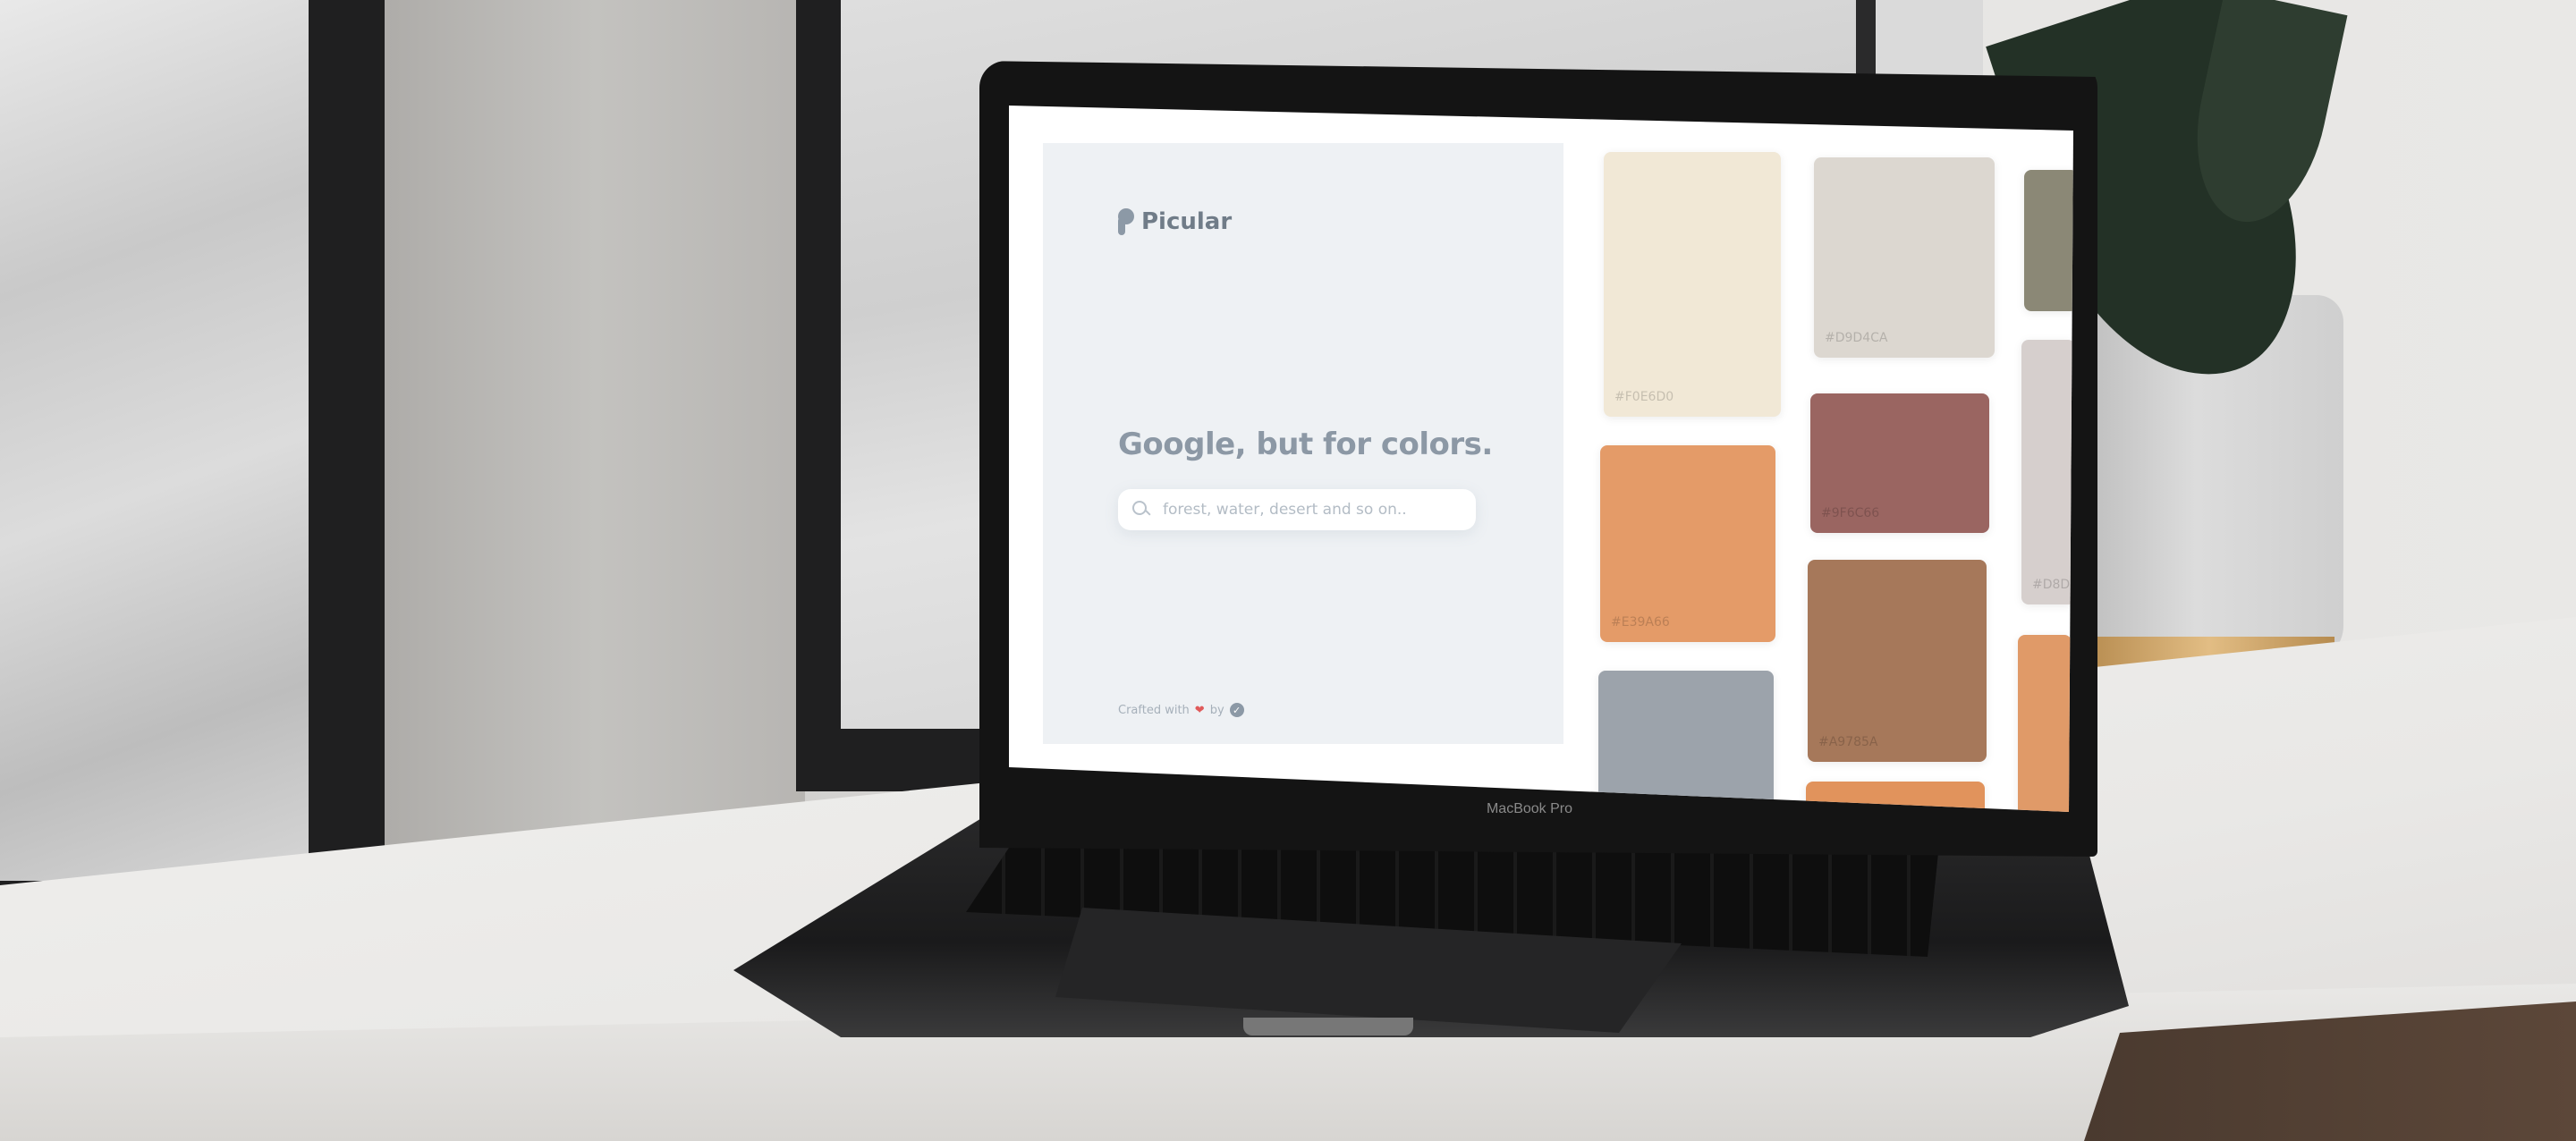 Image resolution: width=2576 pixels, height=1141 pixels. I want to click on page-title: Google, but for colors., so click(1305, 444).